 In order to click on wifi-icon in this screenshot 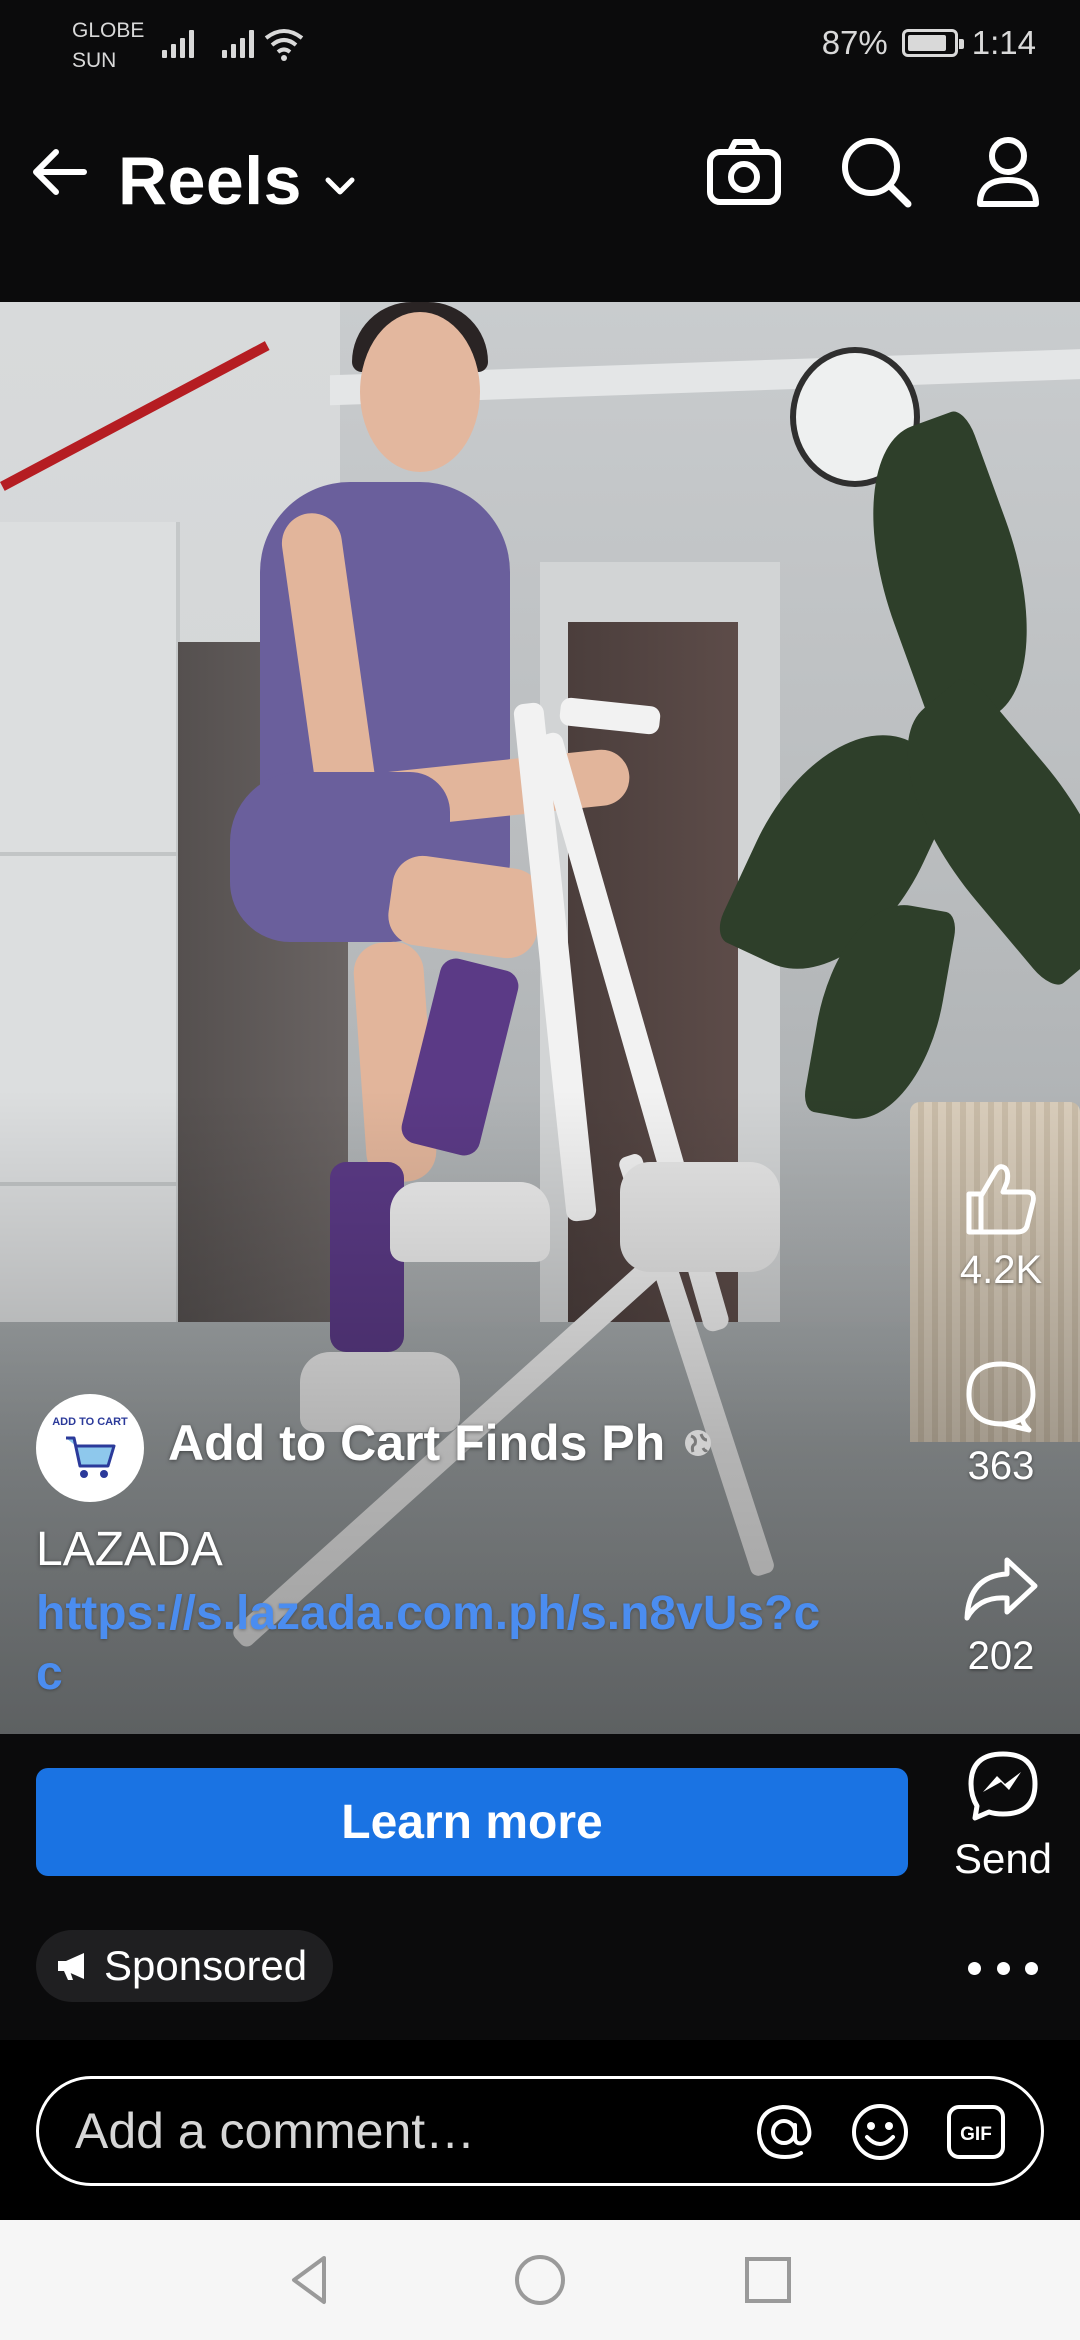, I will do `click(284, 45)`.